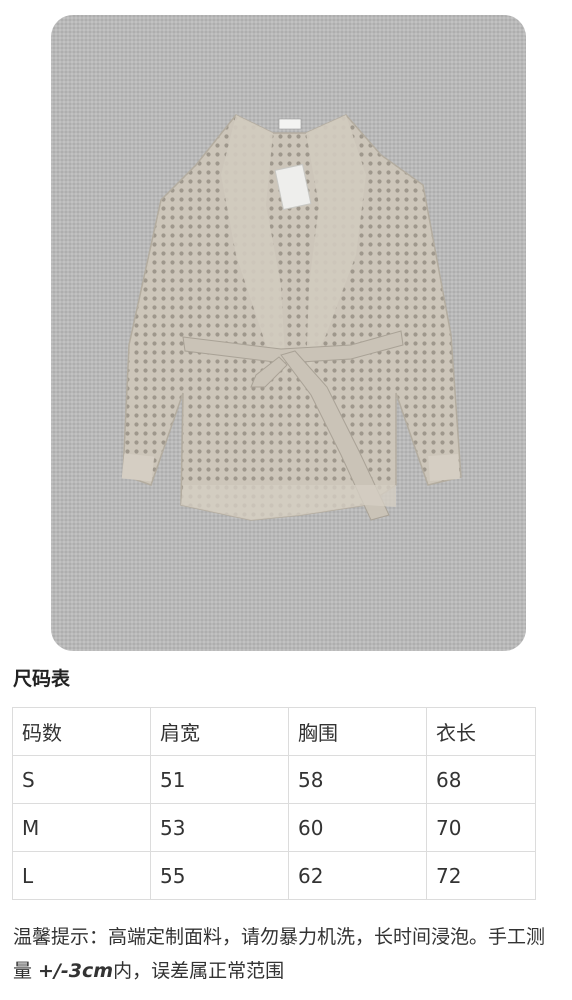 This screenshot has height=1000, width=572. I want to click on table-row: M 53 60 70, so click(274, 827).